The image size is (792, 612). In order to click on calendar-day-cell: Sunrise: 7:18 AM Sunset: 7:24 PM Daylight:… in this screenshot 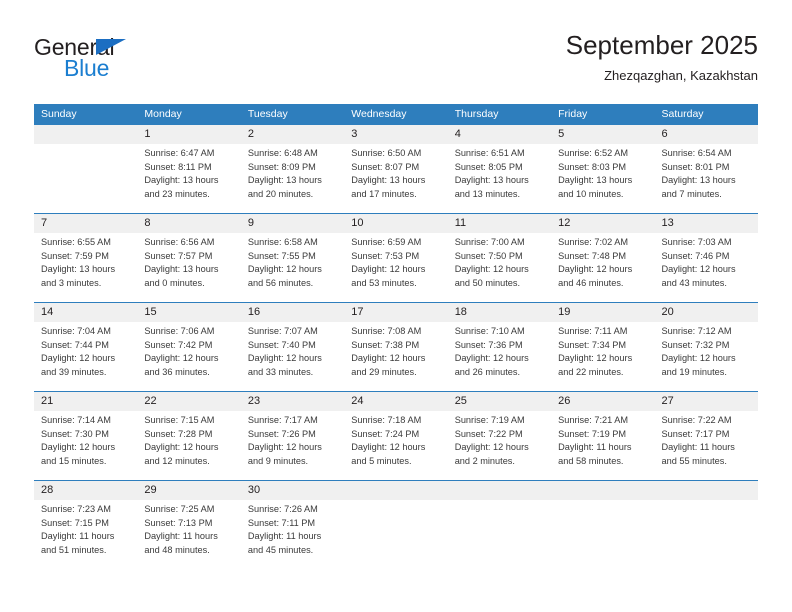, I will do `click(395, 445)`.